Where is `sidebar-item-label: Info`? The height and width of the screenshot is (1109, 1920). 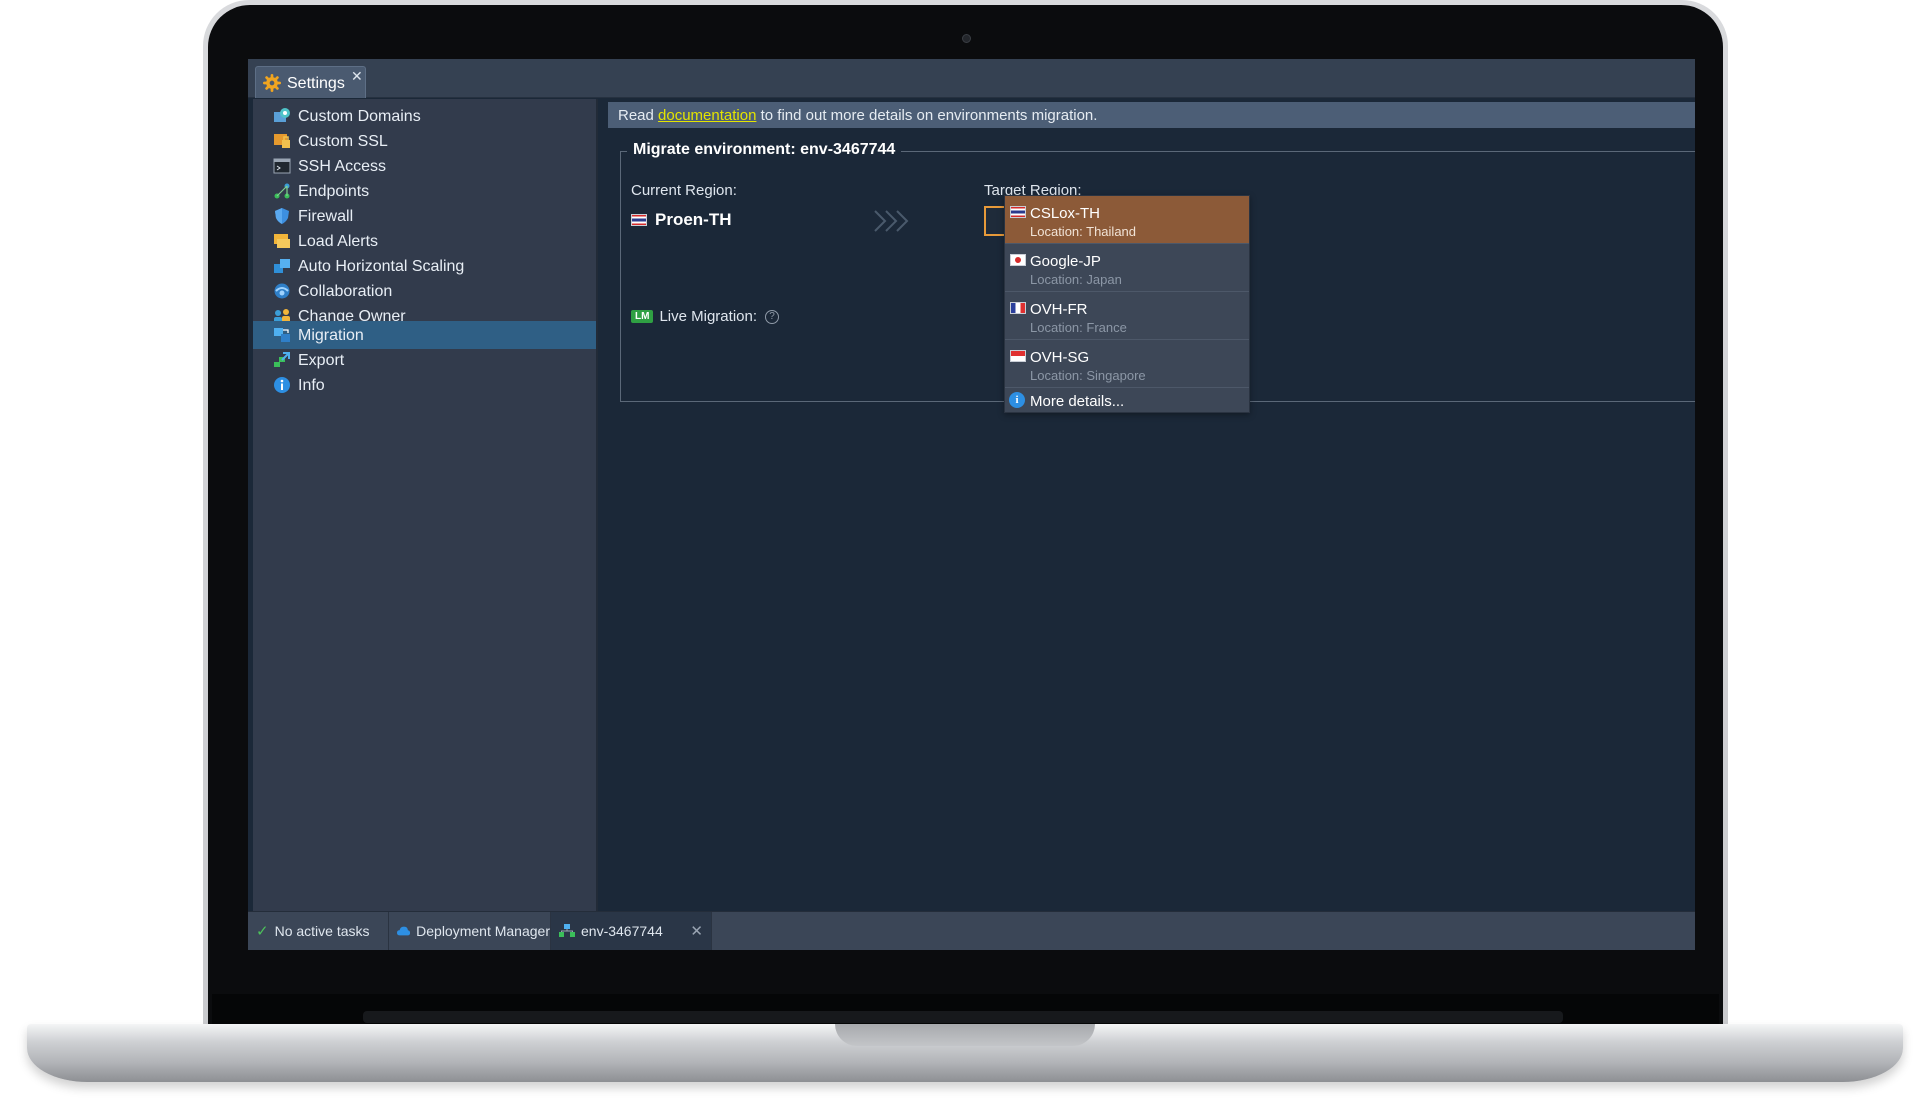
sidebar-item-label: Info is located at coordinates (311, 385).